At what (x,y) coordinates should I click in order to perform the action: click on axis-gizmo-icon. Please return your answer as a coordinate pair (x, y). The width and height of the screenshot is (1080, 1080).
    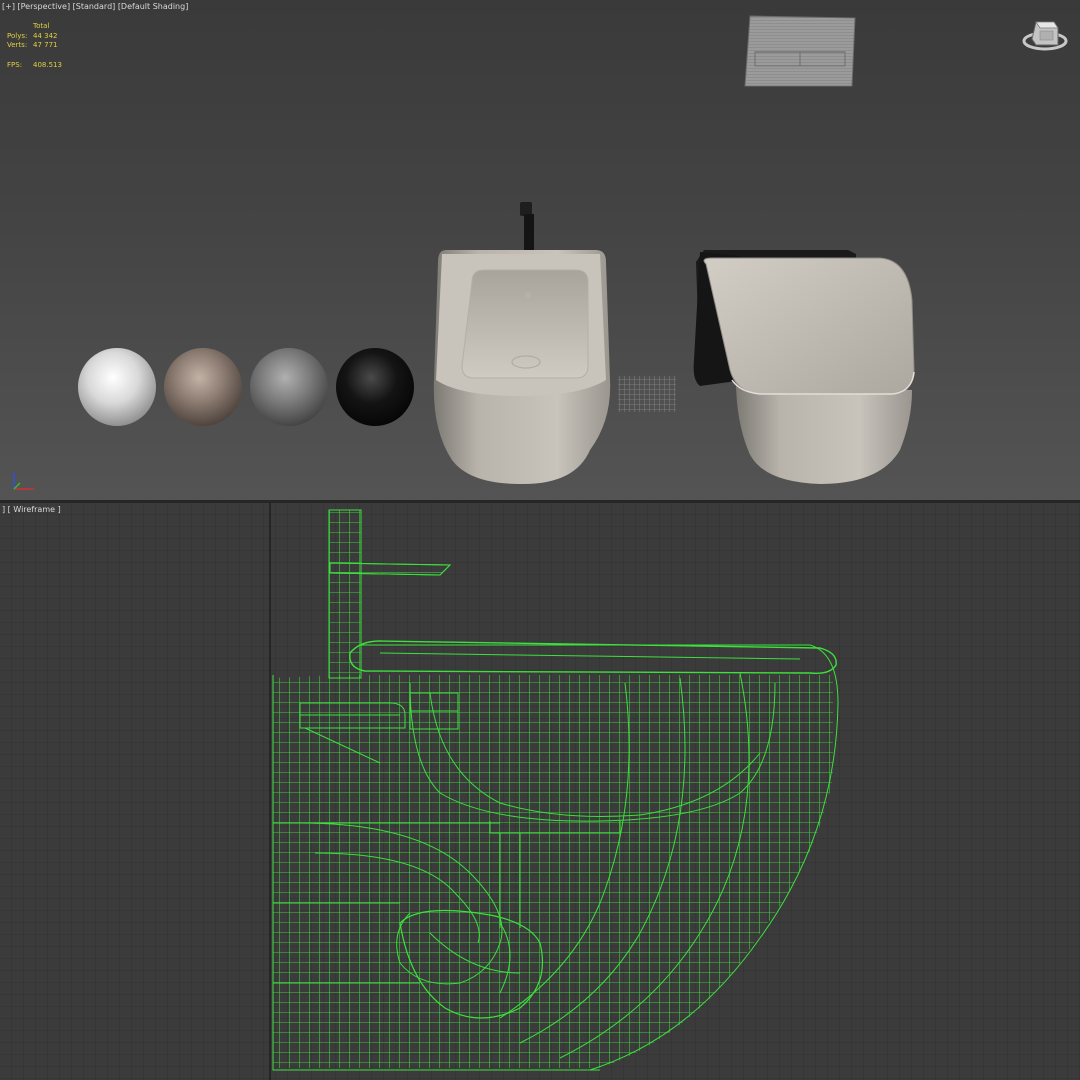
    Looking at the image, I should click on (23, 481).